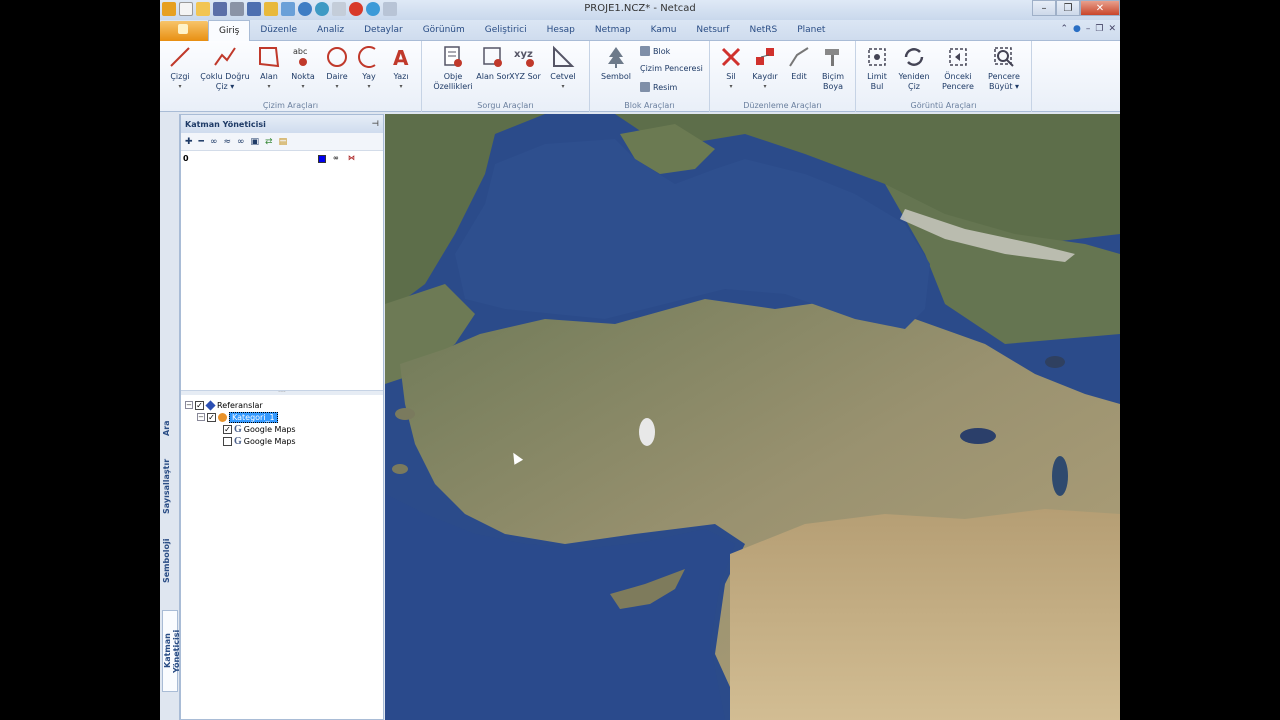  Describe the element at coordinates (877, 68) in the screenshot. I see `limit-bul-button: Limit Bul` at that location.